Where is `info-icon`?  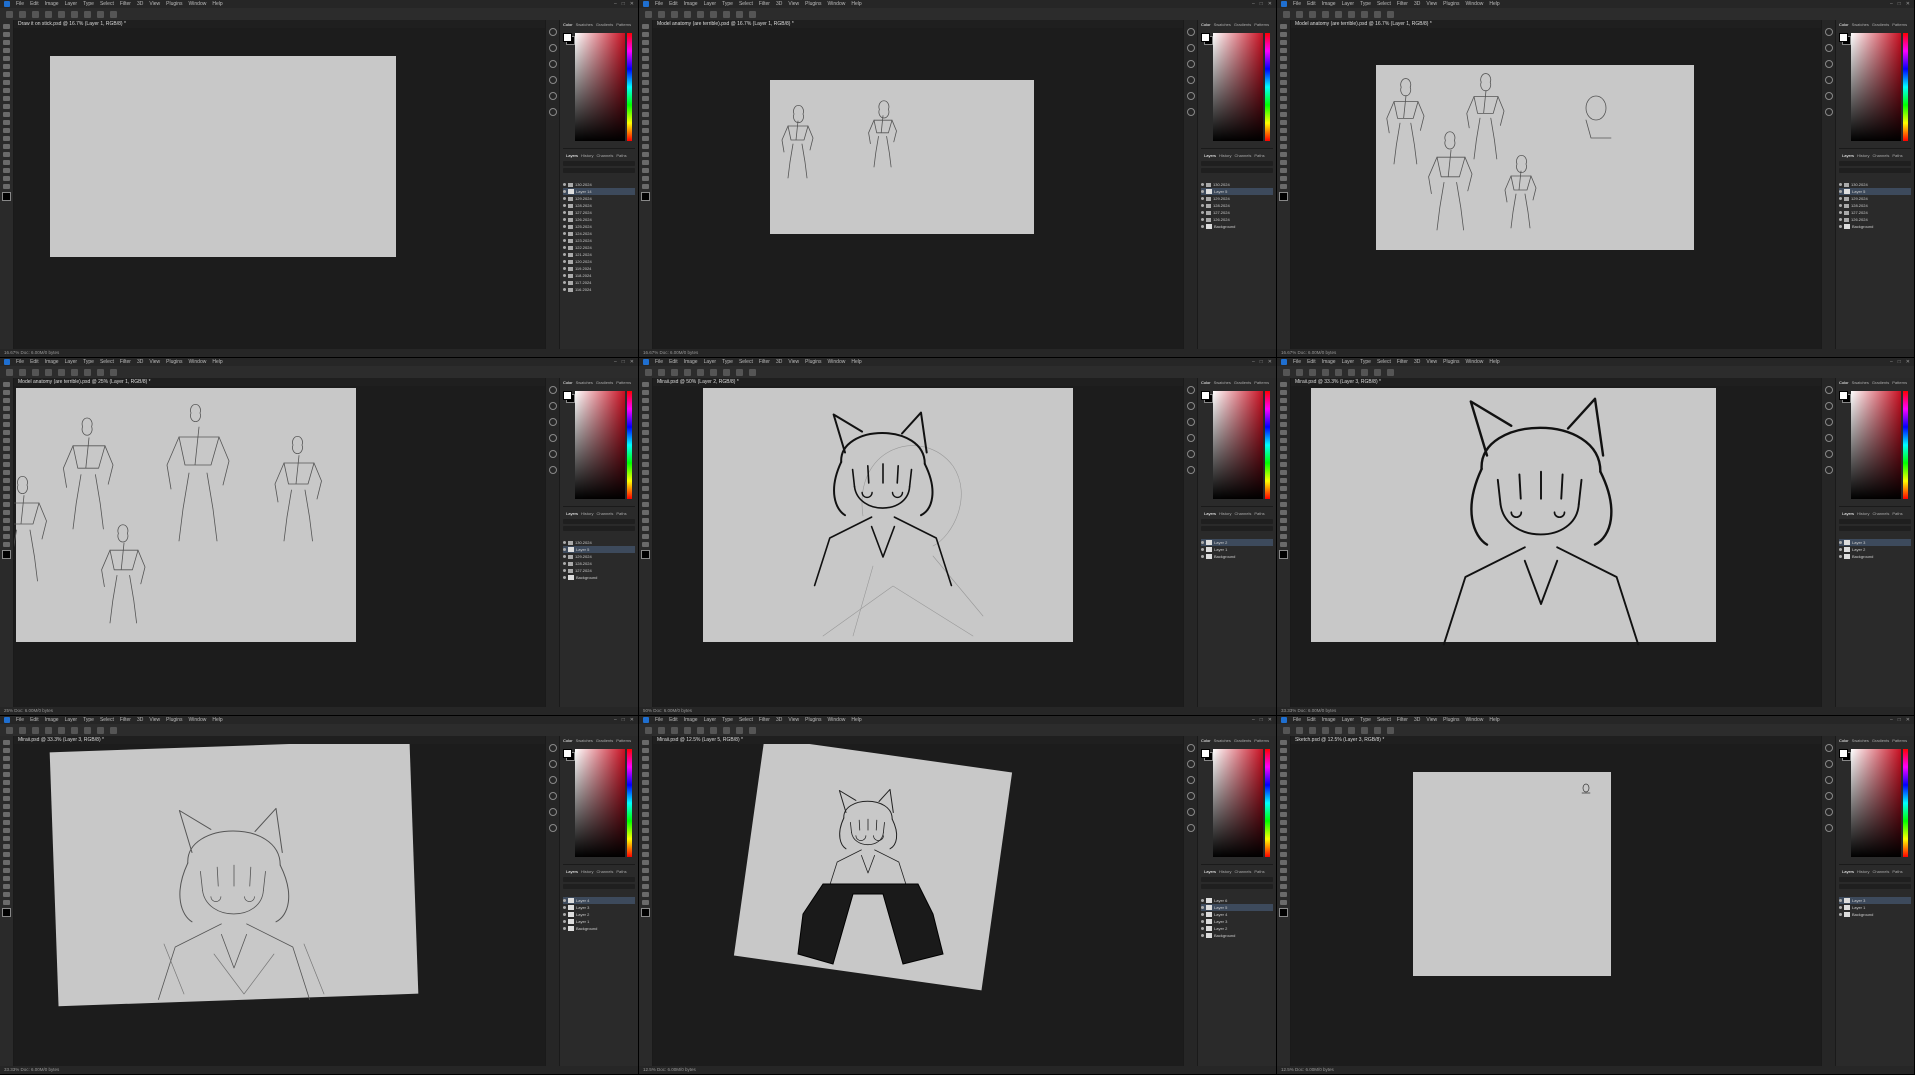 info-icon is located at coordinates (1829, 48).